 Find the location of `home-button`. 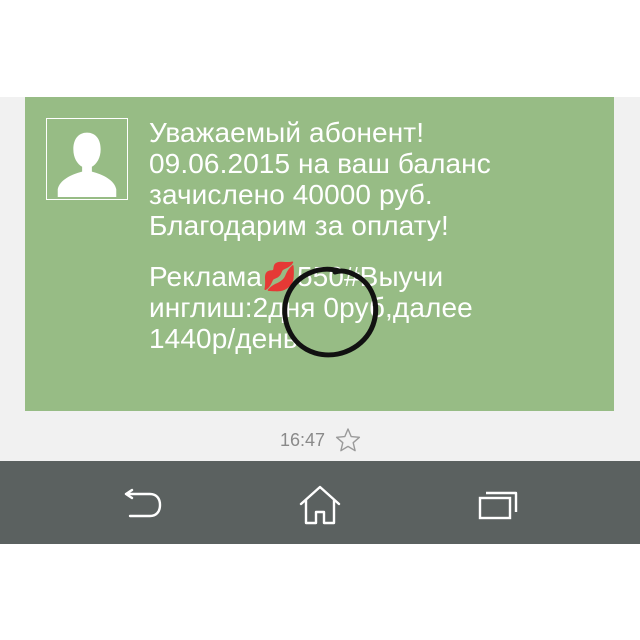

home-button is located at coordinates (320, 505).